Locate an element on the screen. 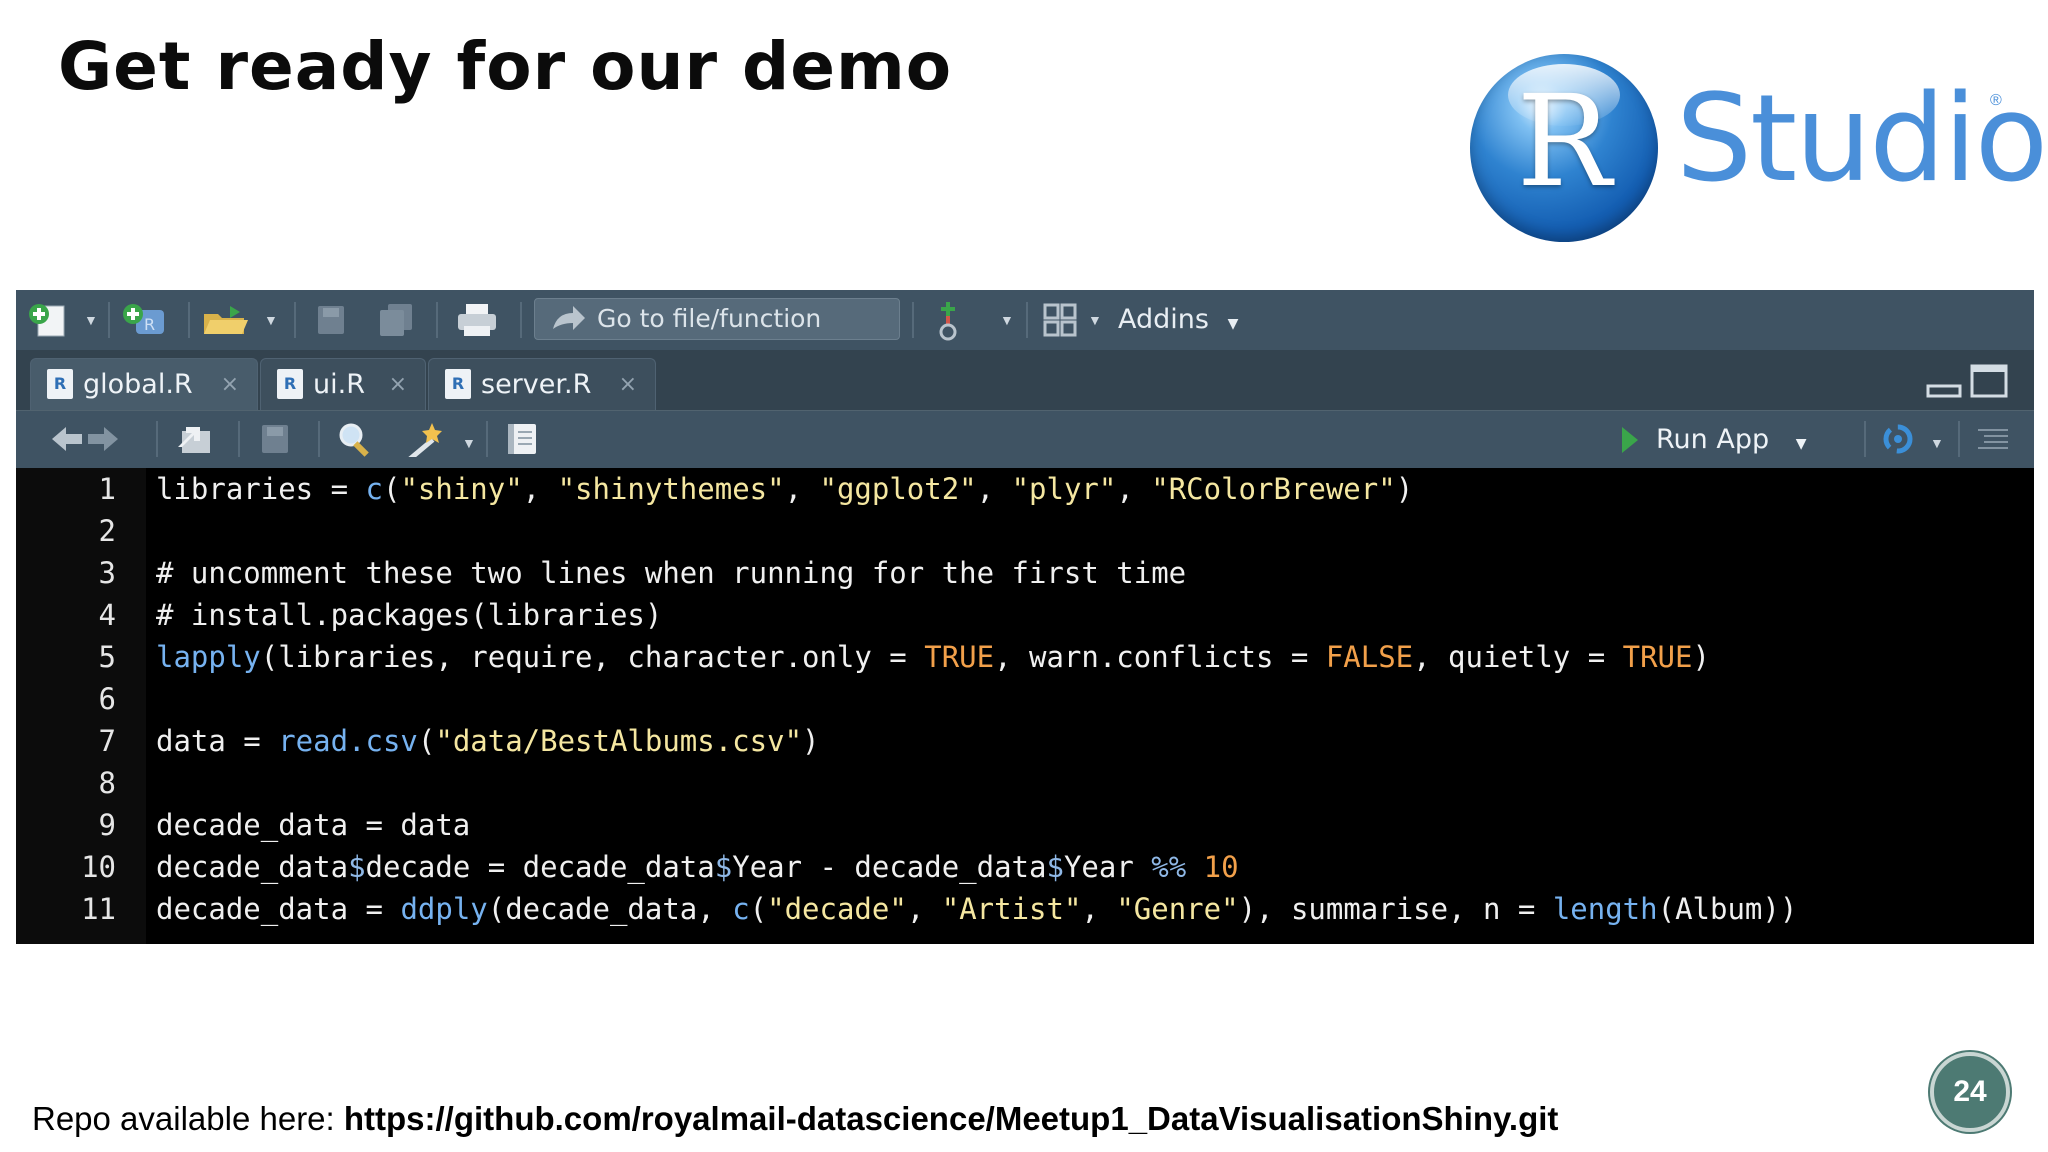  addins-menu: Addins ▼ is located at coordinates (1178, 322).